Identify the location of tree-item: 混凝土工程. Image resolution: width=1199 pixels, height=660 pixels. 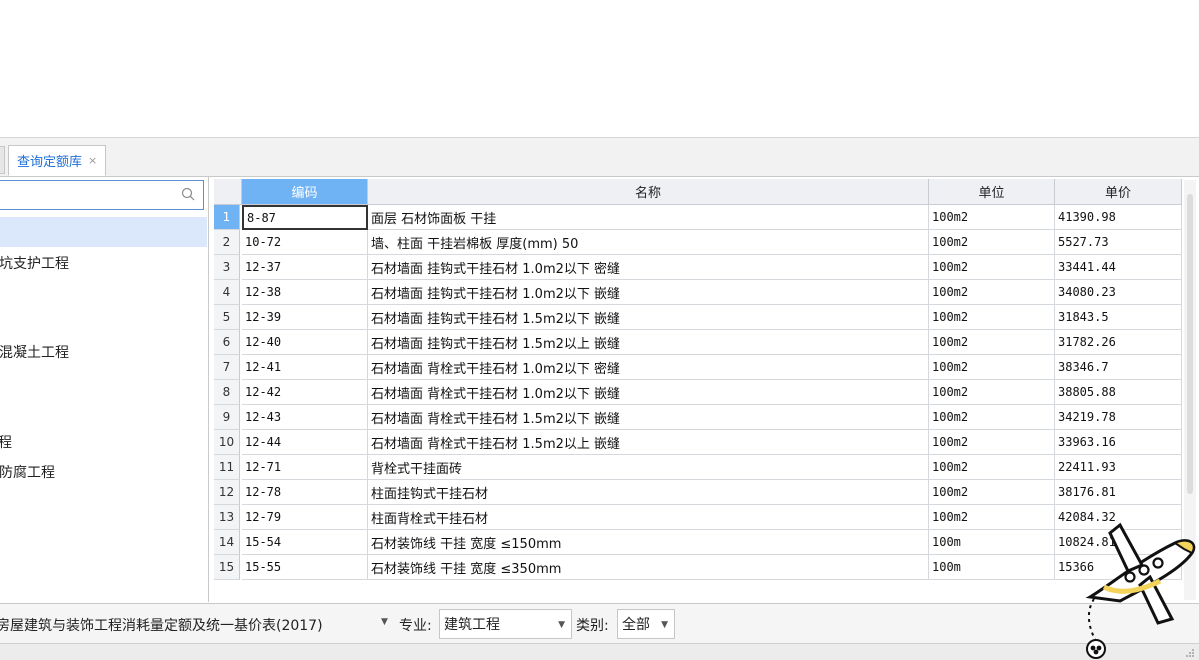
(34, 352).